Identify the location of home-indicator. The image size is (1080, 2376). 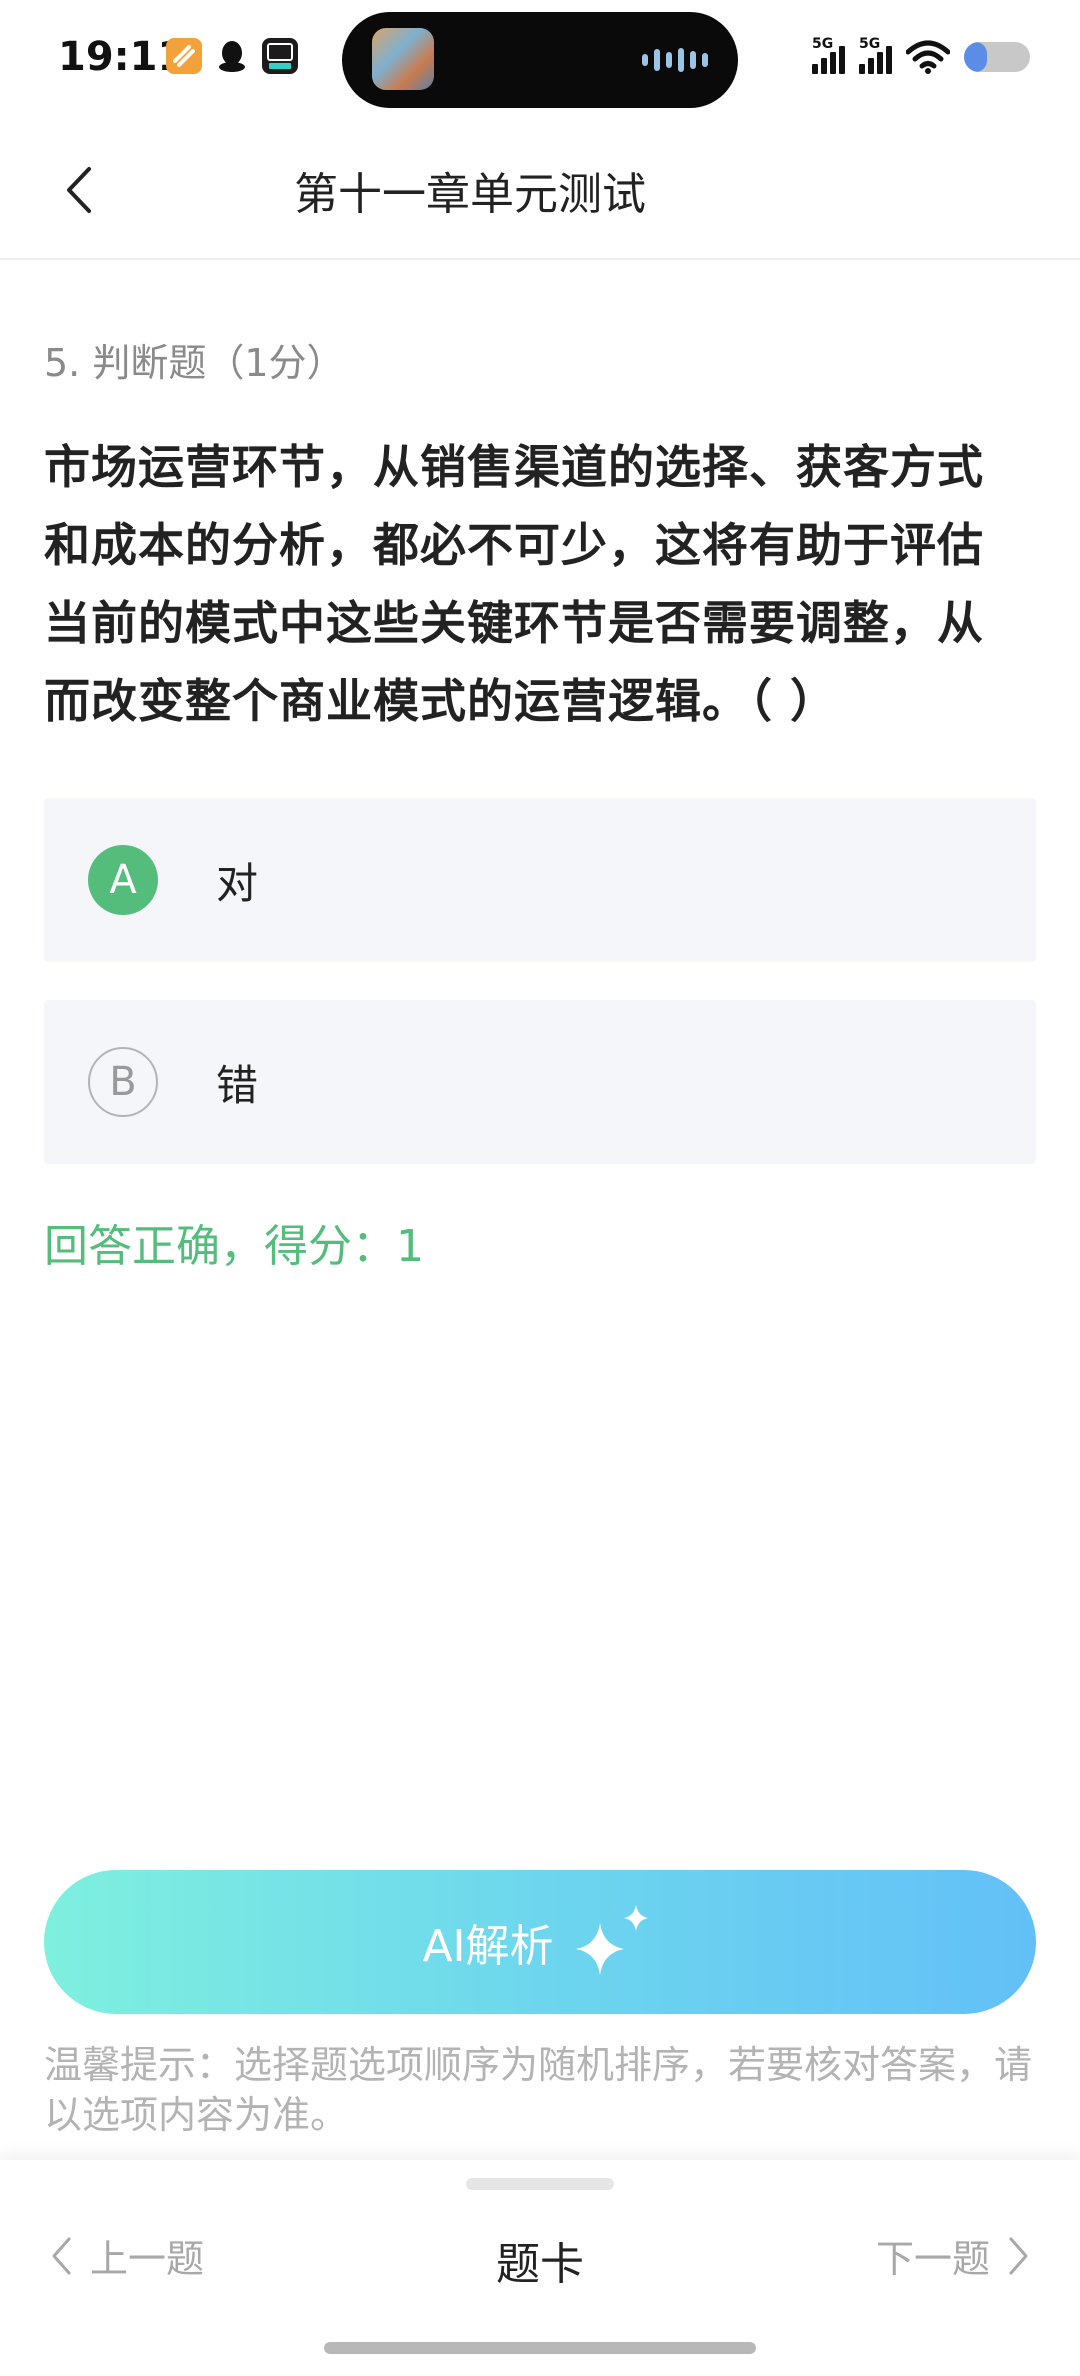
(540, 2348).